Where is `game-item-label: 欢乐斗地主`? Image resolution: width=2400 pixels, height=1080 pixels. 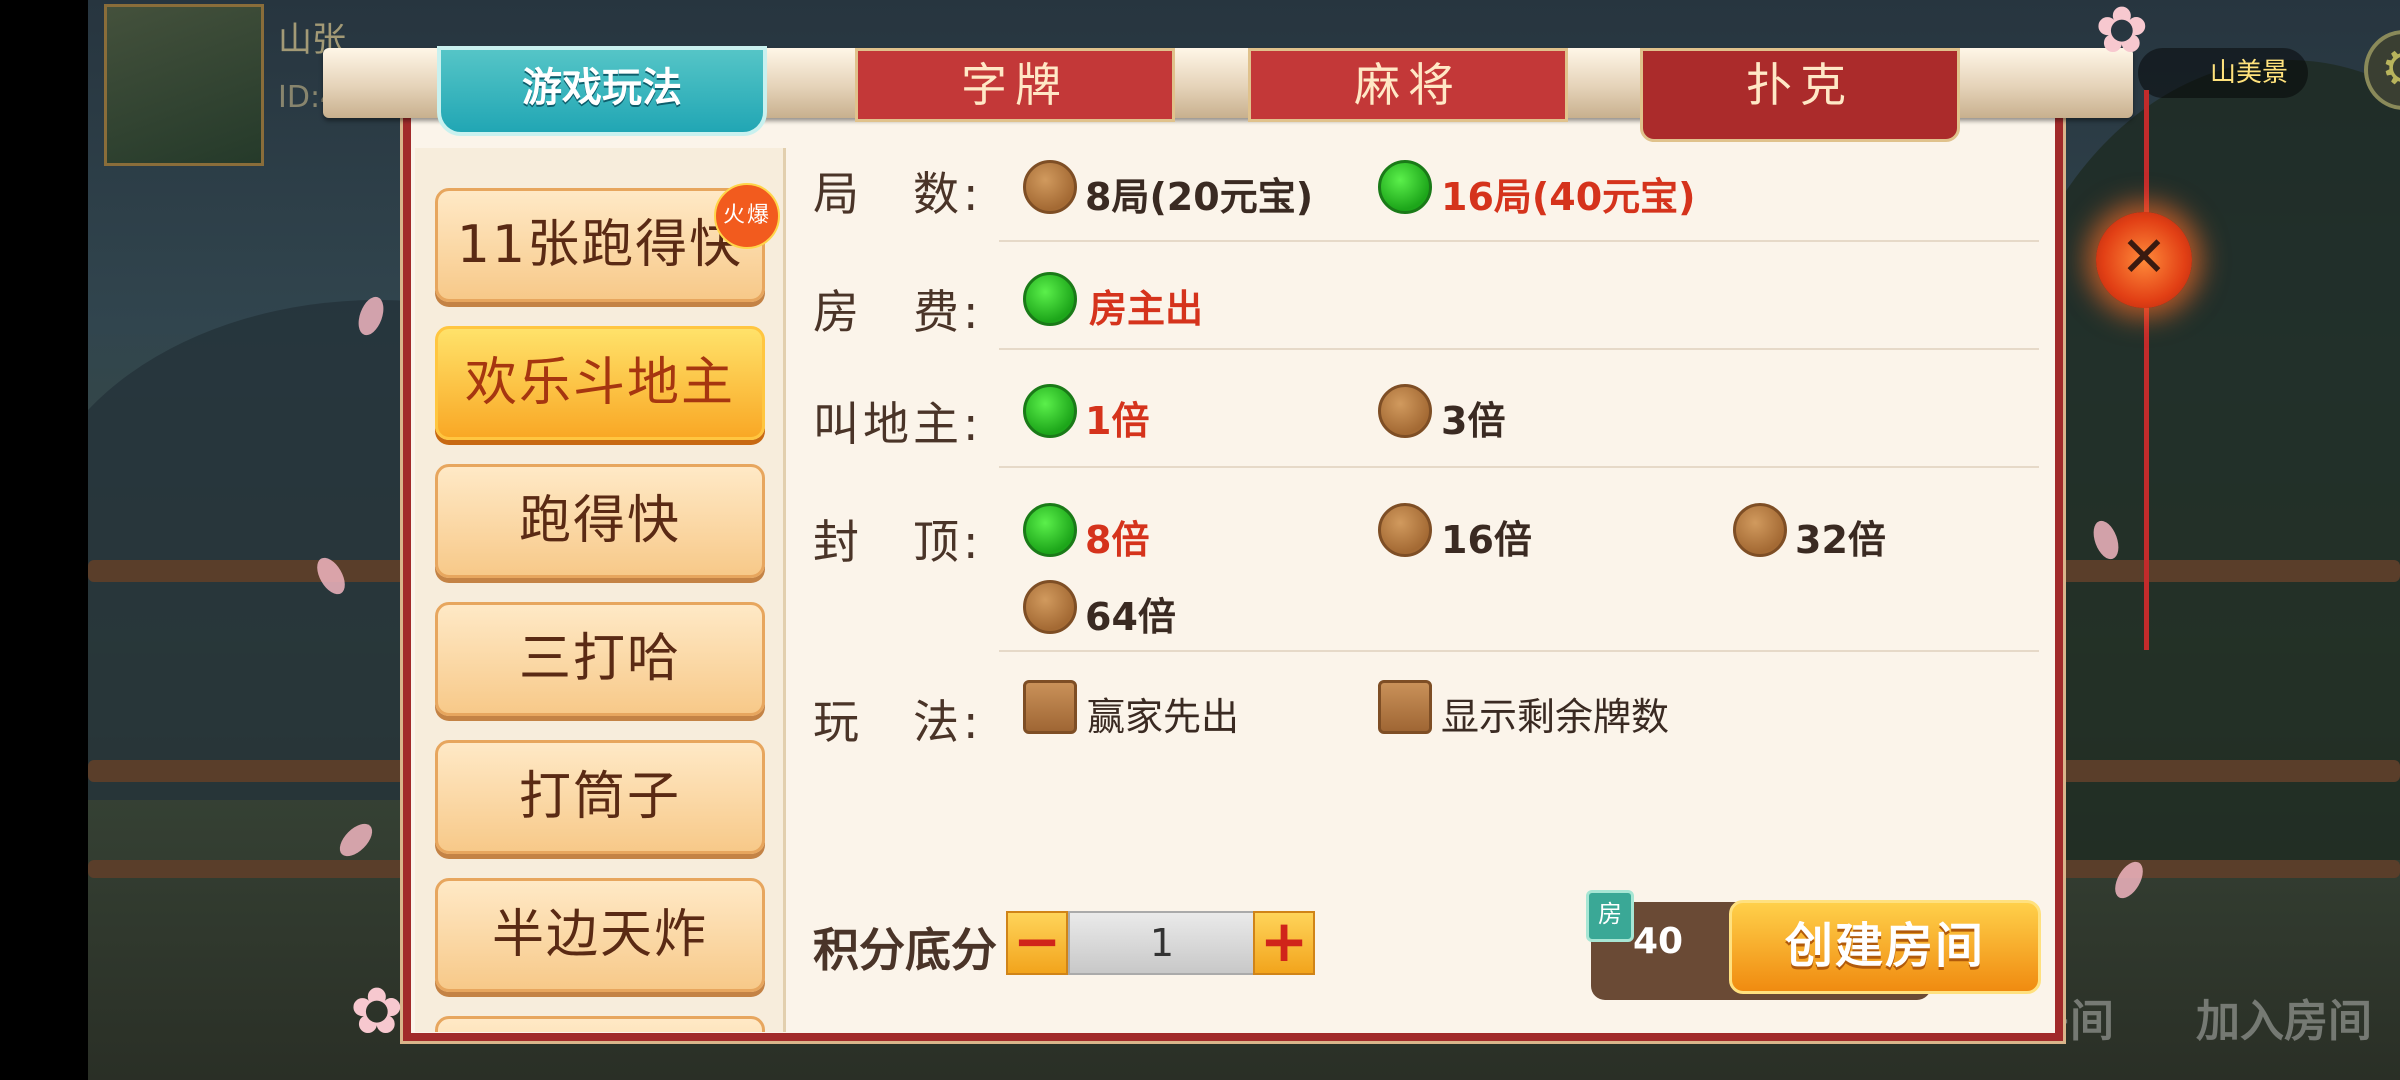 game-item-label: 欢乐斗地主 is located at coordinates (599, 383).